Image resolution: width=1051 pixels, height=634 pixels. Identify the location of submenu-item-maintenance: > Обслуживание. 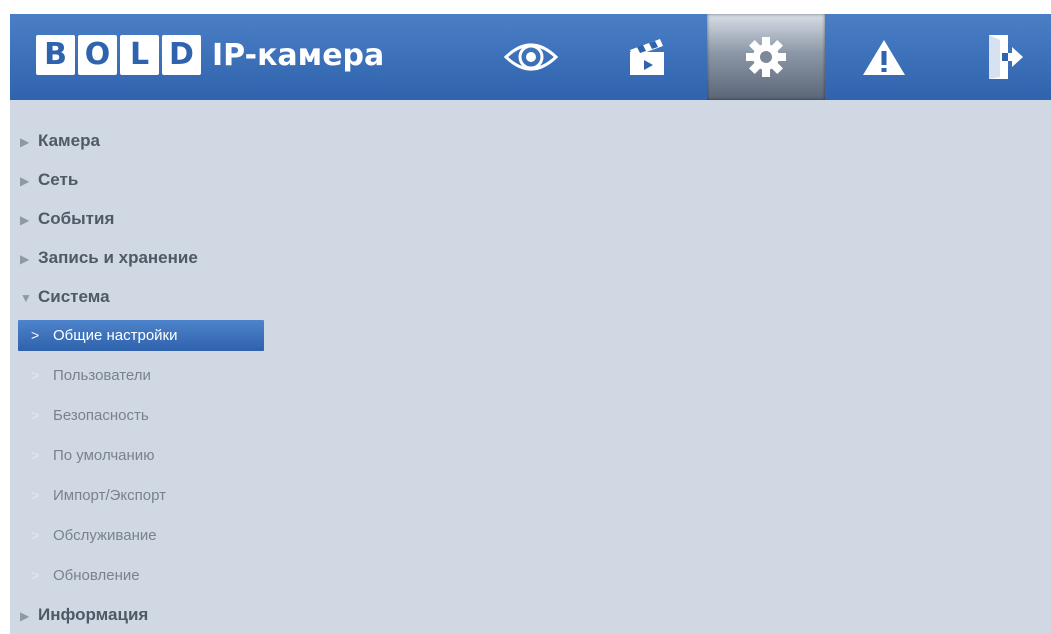
(141, 535).